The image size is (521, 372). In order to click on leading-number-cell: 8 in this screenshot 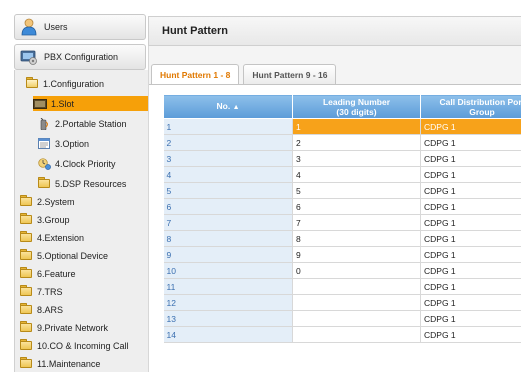, I will do `click(356, 238)`.